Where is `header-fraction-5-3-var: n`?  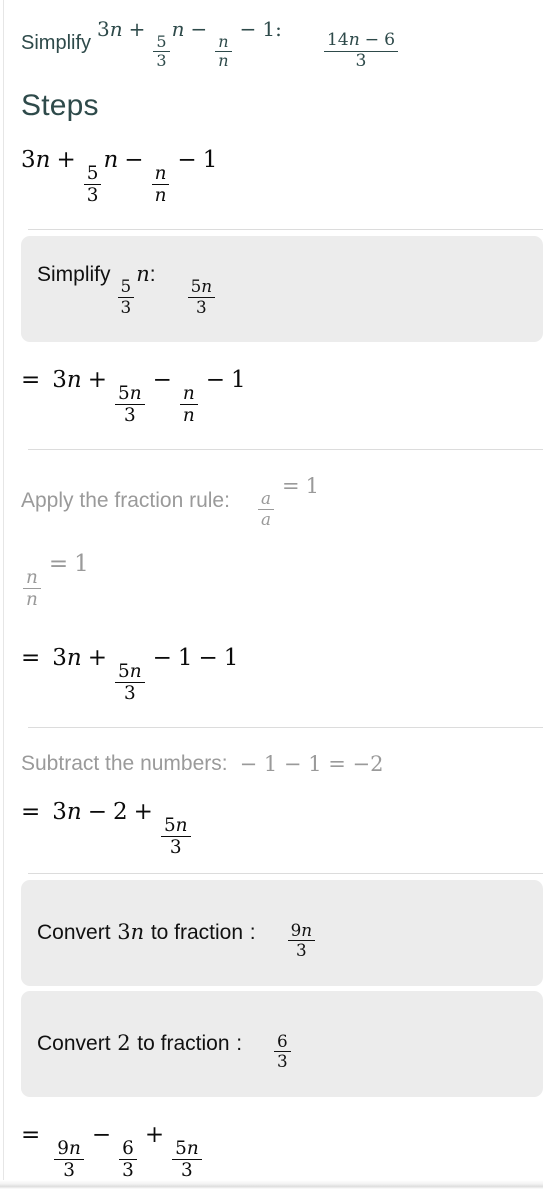 header-fraction-5-3-var: n is located at coordinates (178, 29).